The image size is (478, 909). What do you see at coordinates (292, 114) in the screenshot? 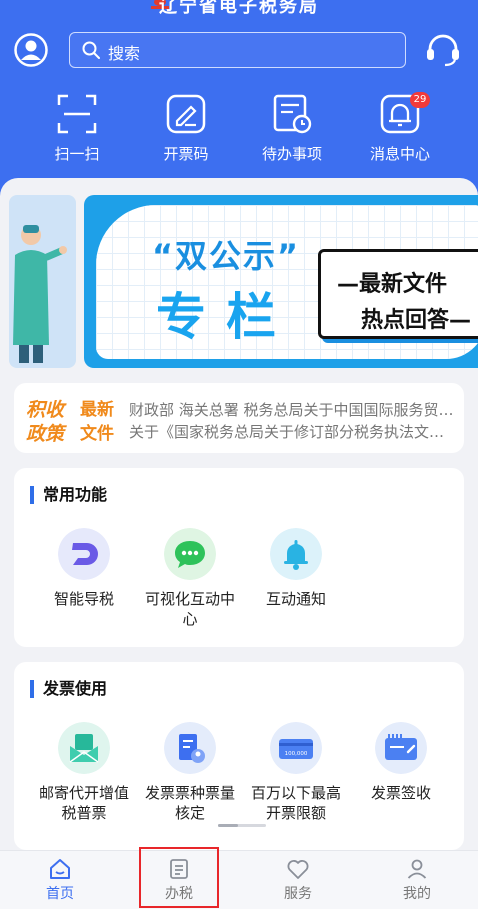
I see `todo-icon` at bounding box center [292, 114].